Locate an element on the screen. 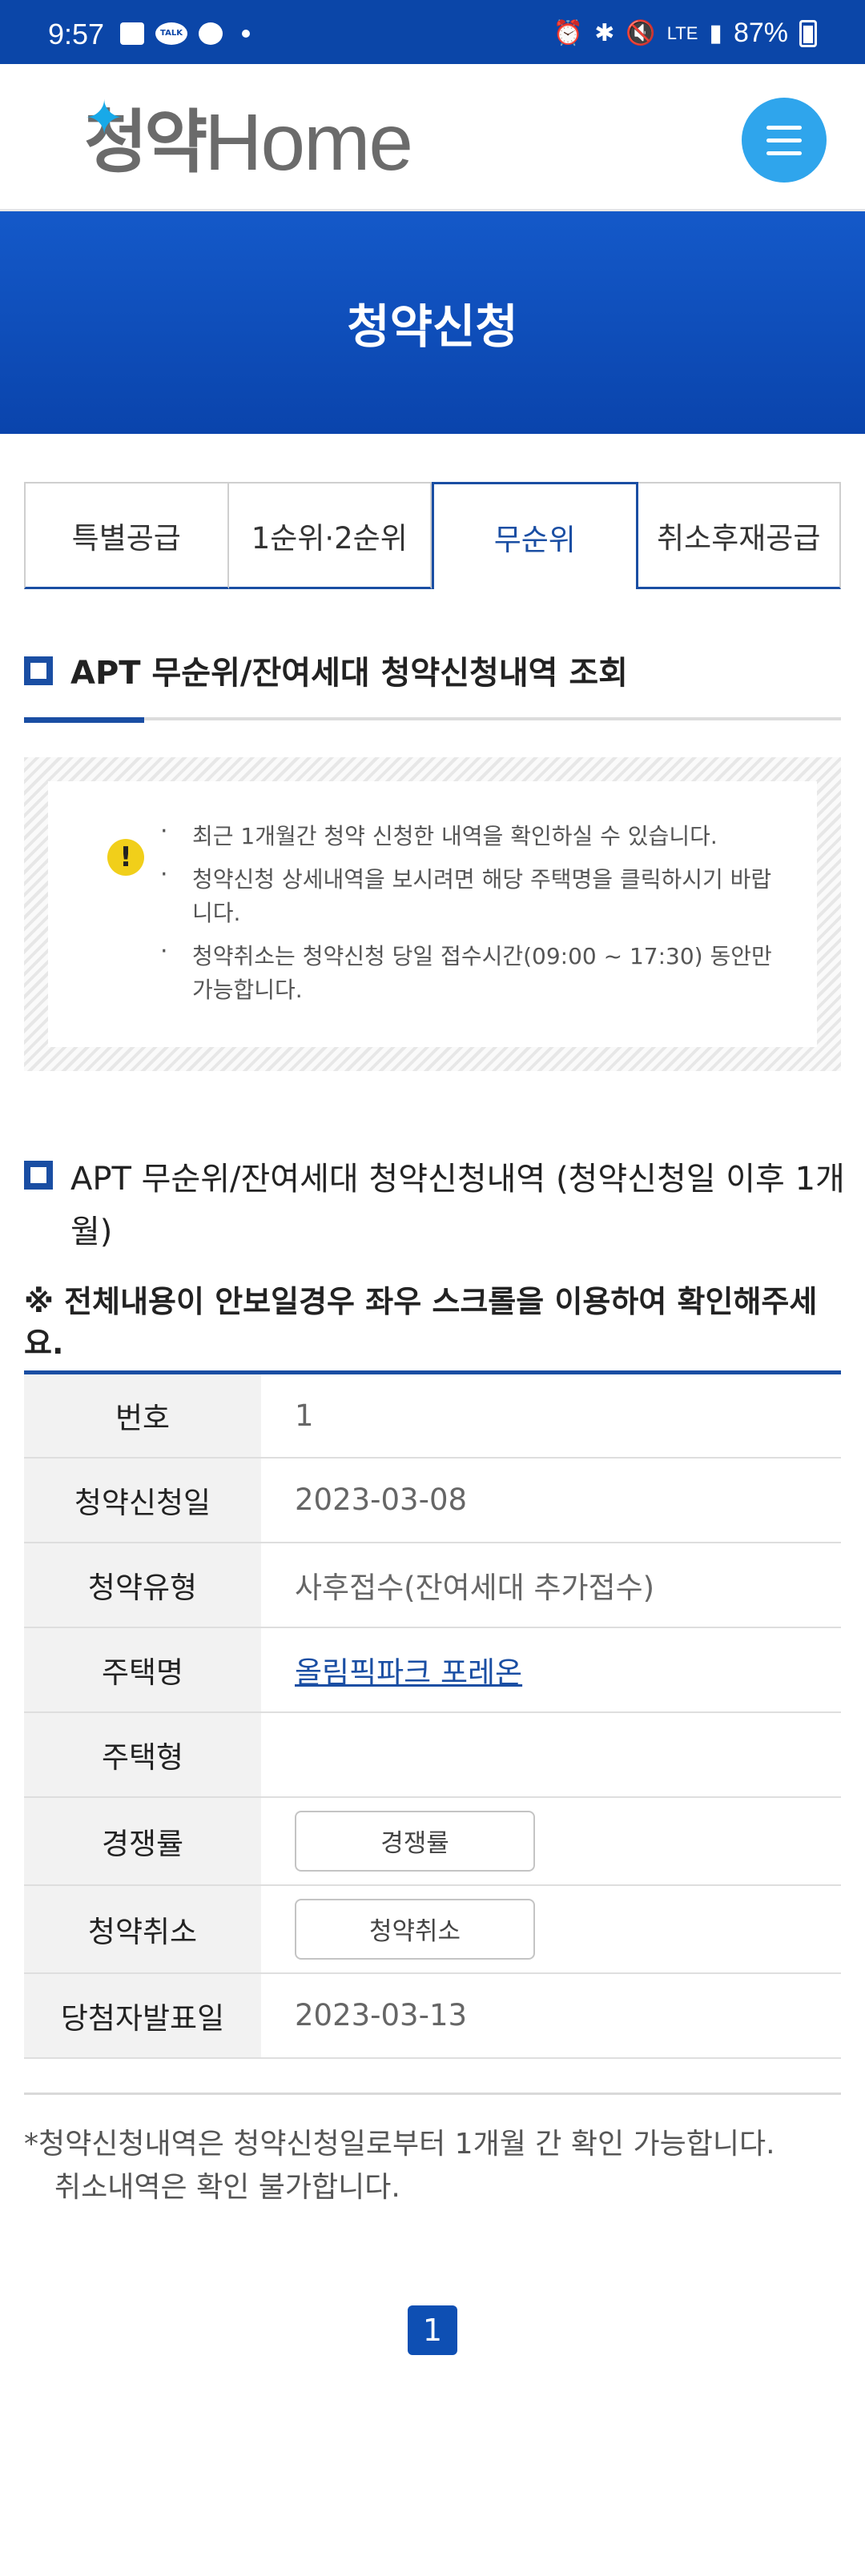 Image resolution: width=865 pixels, height=2576 pixels. footnote-line-2: 취소내역은 확인 불가합니다. is located at coordinates (227, 2187).